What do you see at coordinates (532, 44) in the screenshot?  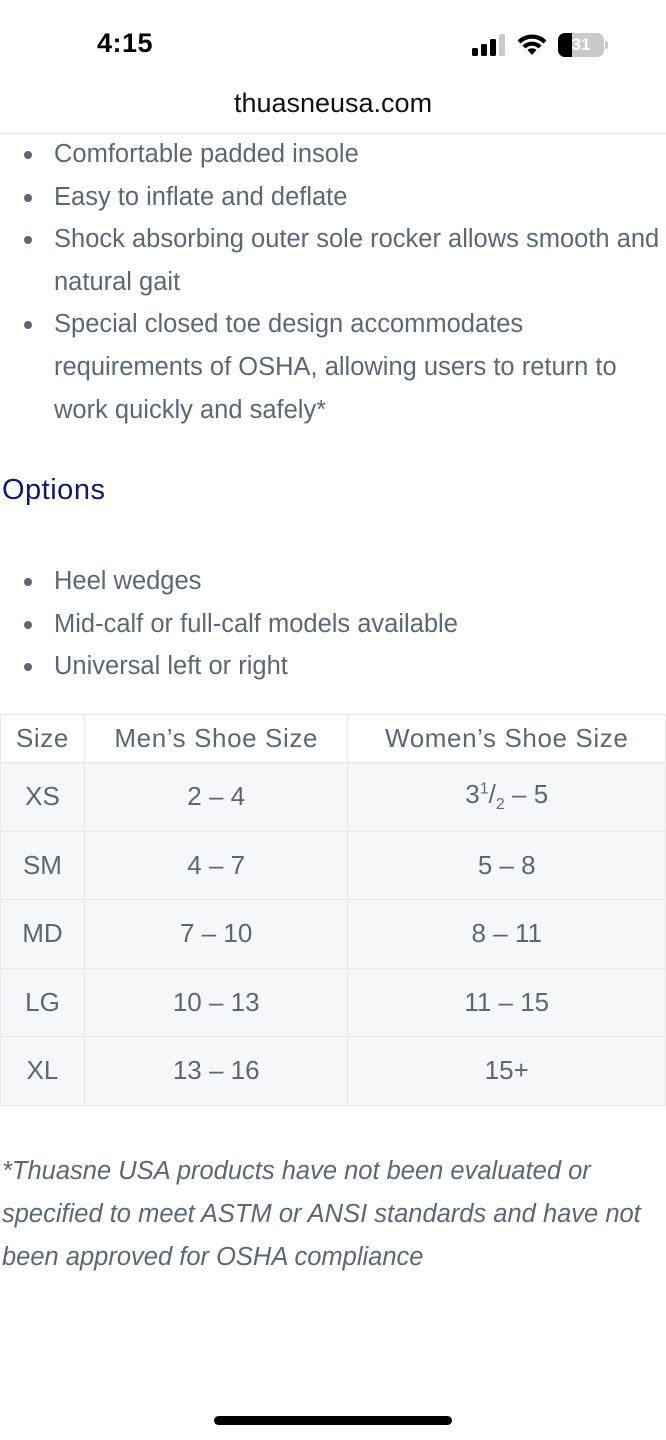 I see `wifi-icon` at bounding box center [532, 44].